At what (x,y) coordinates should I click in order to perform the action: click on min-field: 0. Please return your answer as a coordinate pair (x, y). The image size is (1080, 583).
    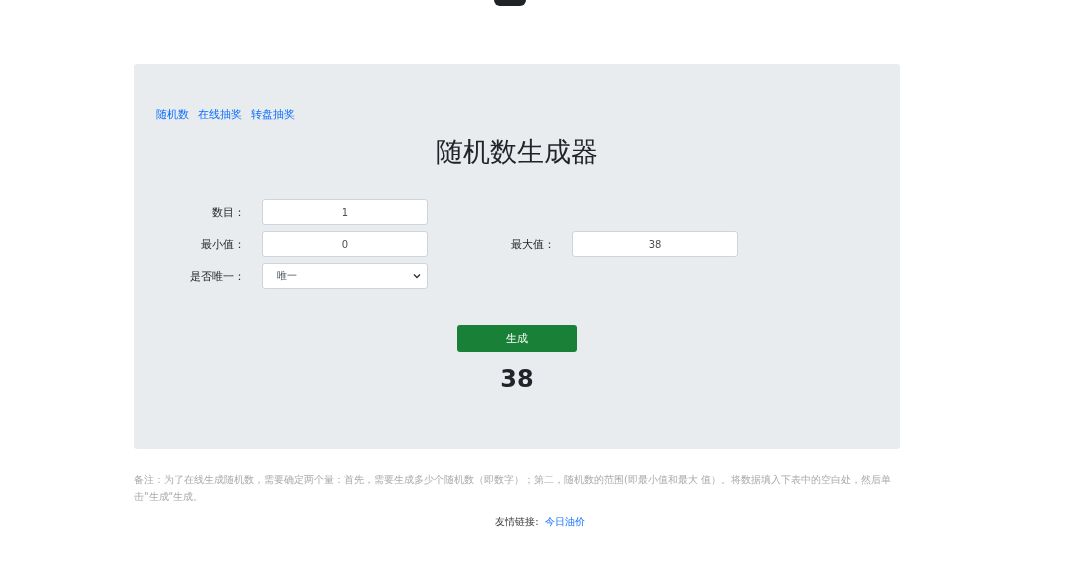
    Looking at the image, I should click on (345, 244).